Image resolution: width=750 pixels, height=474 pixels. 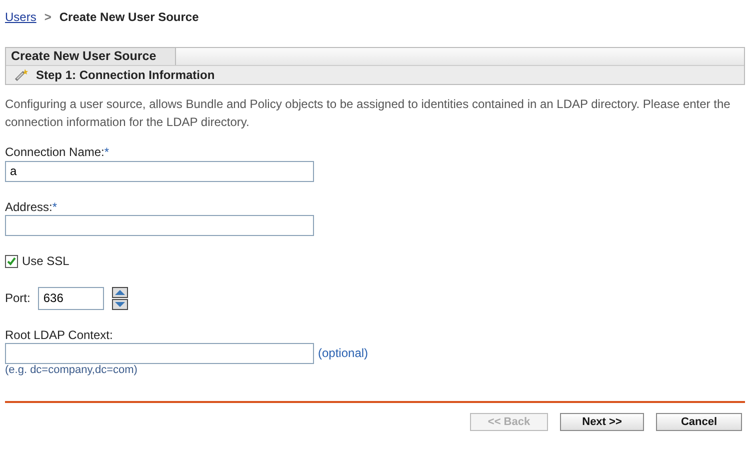 I want to click on step-title: Step 1: Connection Information, so click(x=125, y=75).